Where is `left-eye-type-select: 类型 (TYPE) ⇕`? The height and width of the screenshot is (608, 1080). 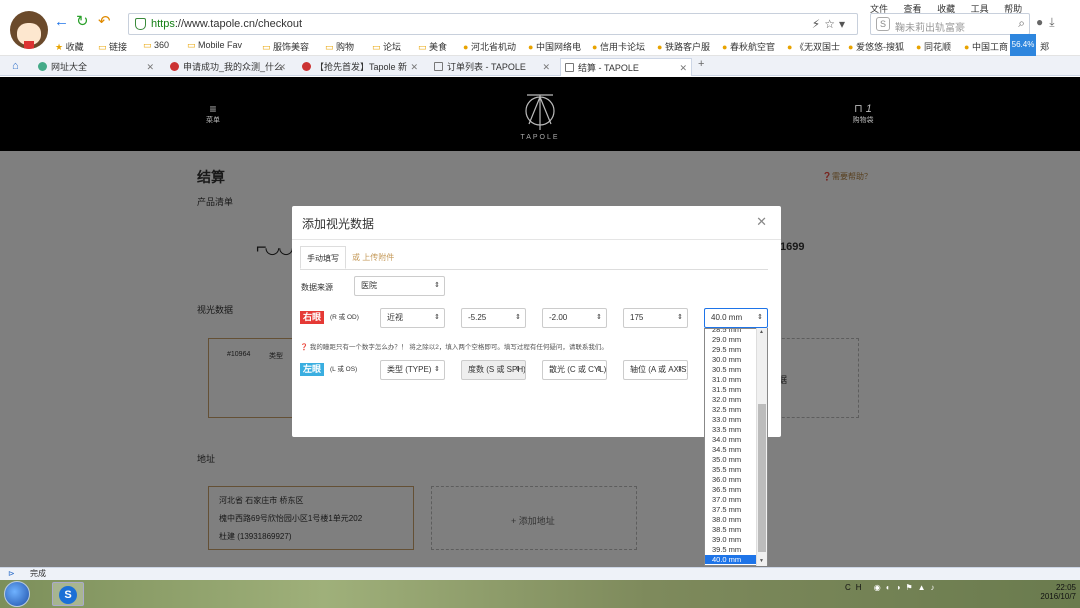
left-eye-type-select: 类型 (TYPE) ⇕ is located at coordinates (412, 370).